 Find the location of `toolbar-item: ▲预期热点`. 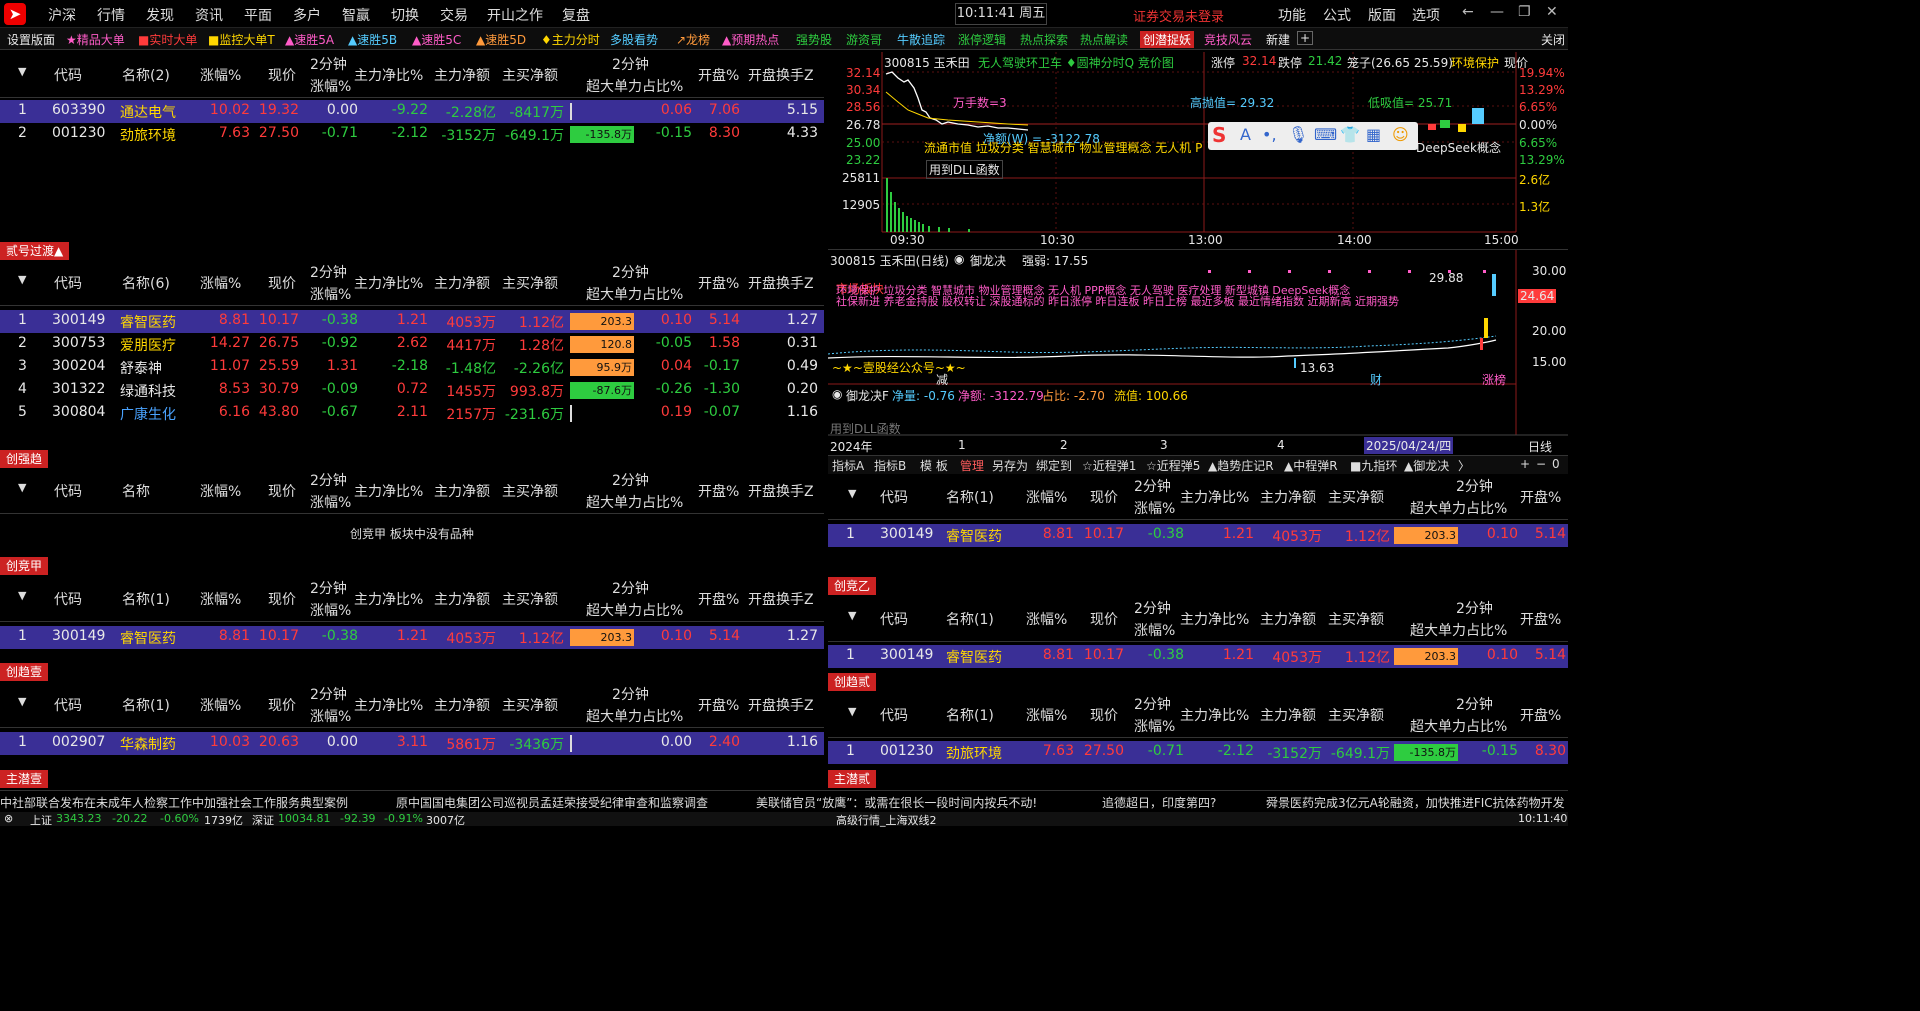

toolbar-item: ▲预期热点 is located at coordinates (750, 39).